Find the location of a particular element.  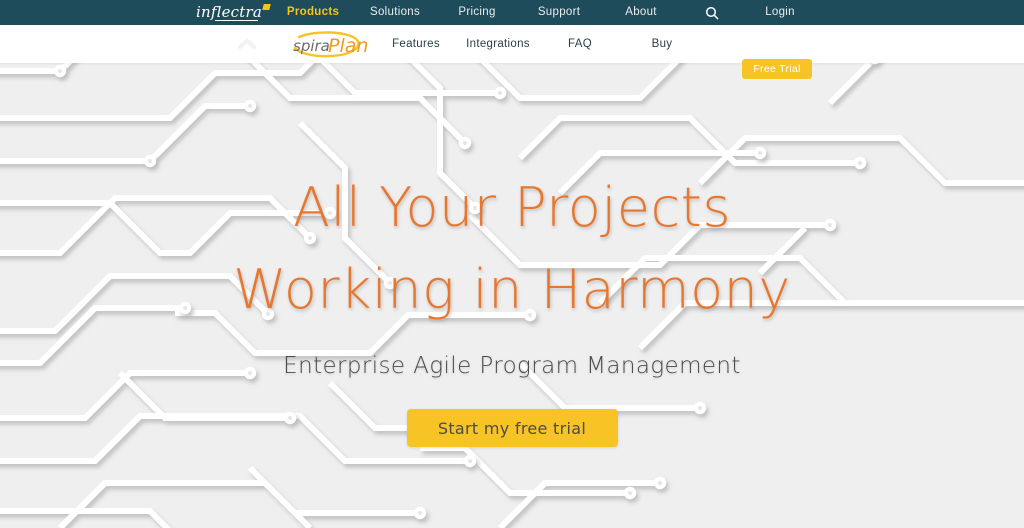

nav-item-integrations: Integrations is located at coordinates (498, 44).